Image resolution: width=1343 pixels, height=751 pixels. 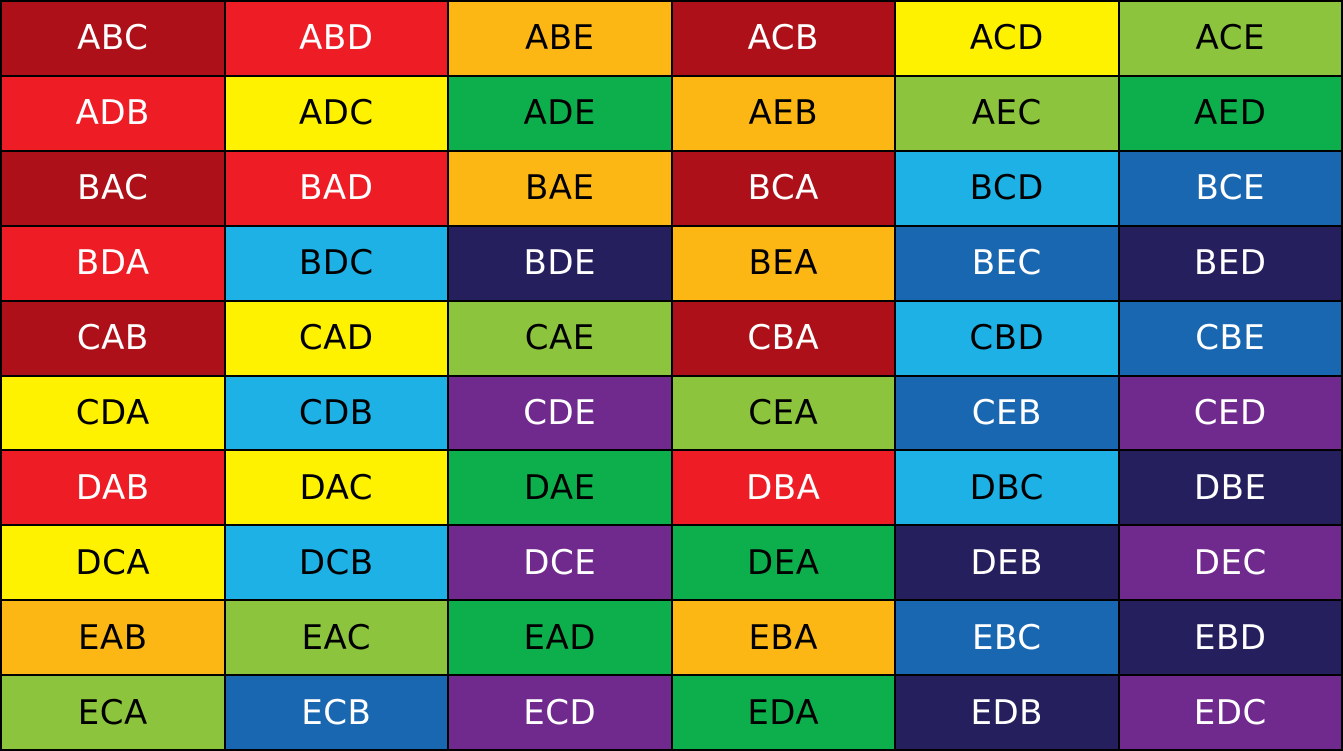 I want to click on grid-cell: ABD, so click(x=336, y=38).